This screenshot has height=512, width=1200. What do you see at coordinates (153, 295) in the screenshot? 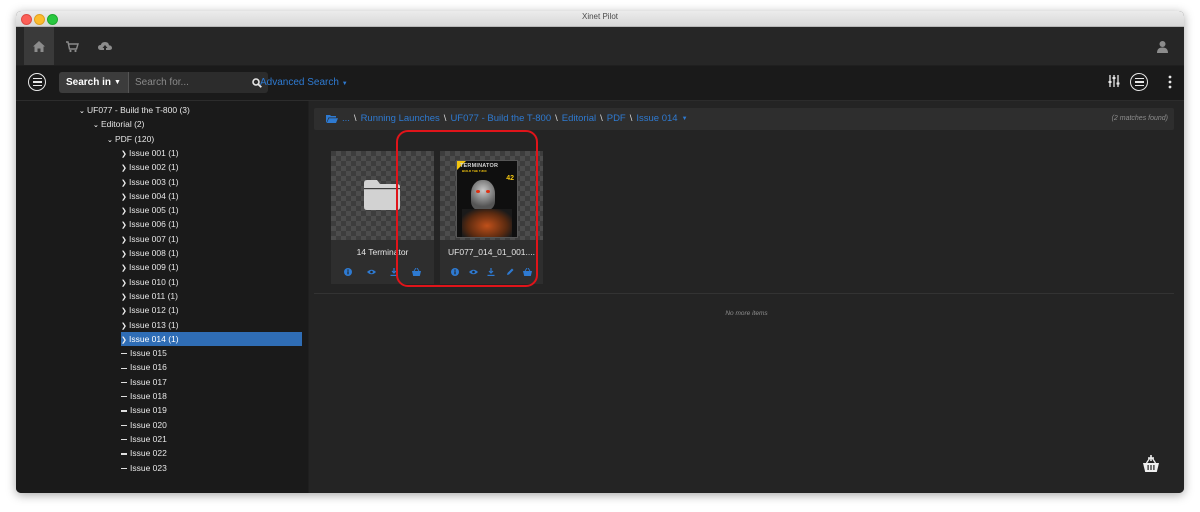
I see `tree-item-label: Issue 011 (1)` at bounding box center [153, 295].